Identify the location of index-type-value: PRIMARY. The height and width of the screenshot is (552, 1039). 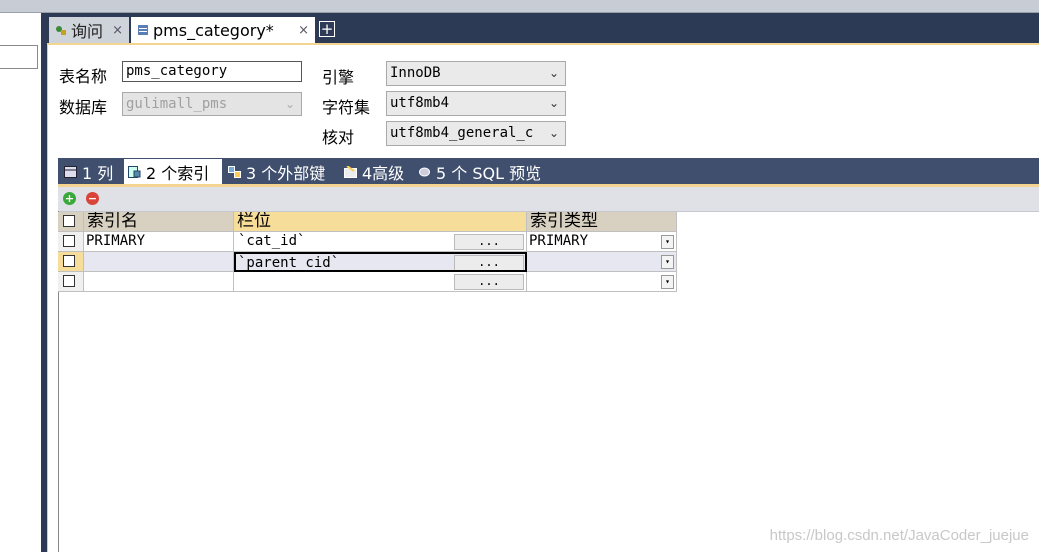
(559, 241).